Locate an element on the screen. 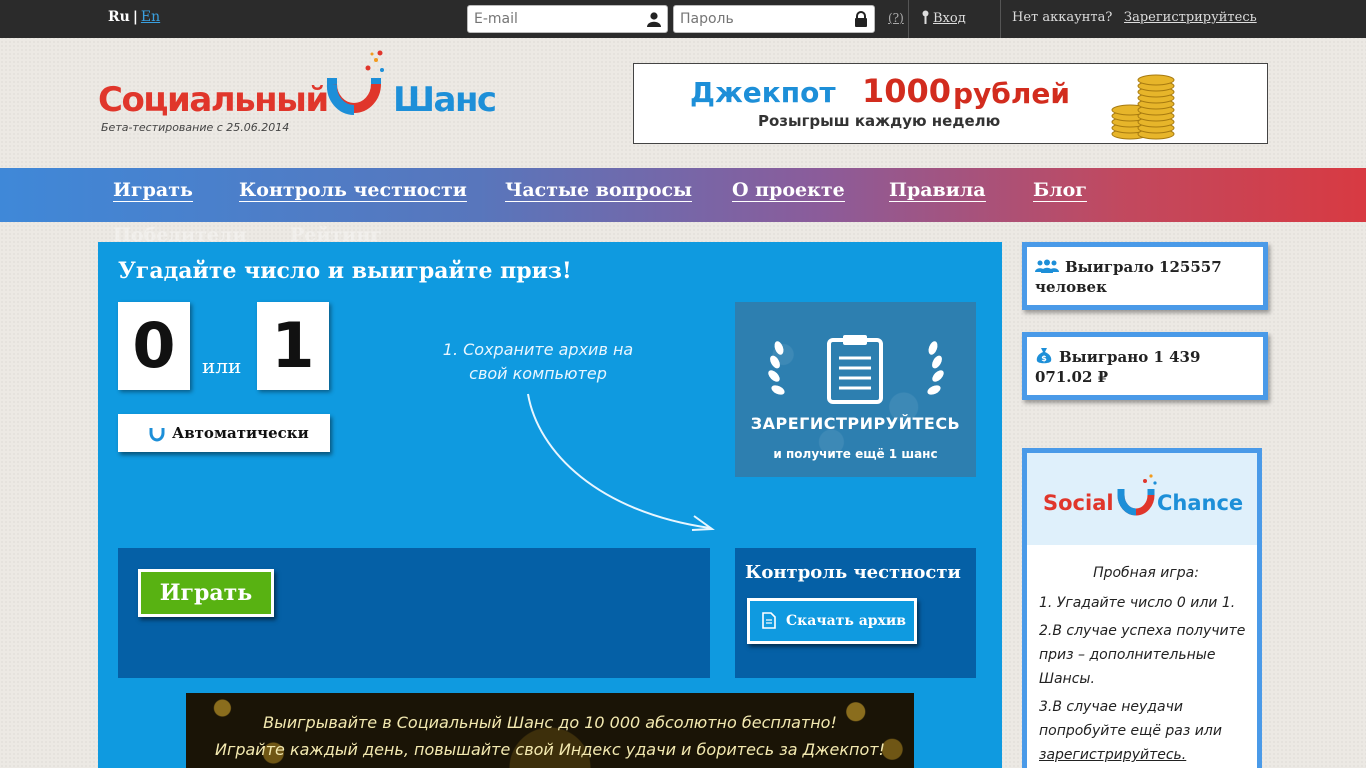 The image size is (1366, 768). jackpot-label: Джекпот is located at coordinates (763, 92).